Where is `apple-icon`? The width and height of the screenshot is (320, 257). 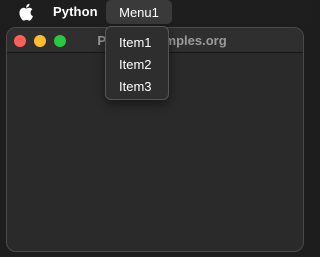
apple-icon is located at coordinates (26, 12).